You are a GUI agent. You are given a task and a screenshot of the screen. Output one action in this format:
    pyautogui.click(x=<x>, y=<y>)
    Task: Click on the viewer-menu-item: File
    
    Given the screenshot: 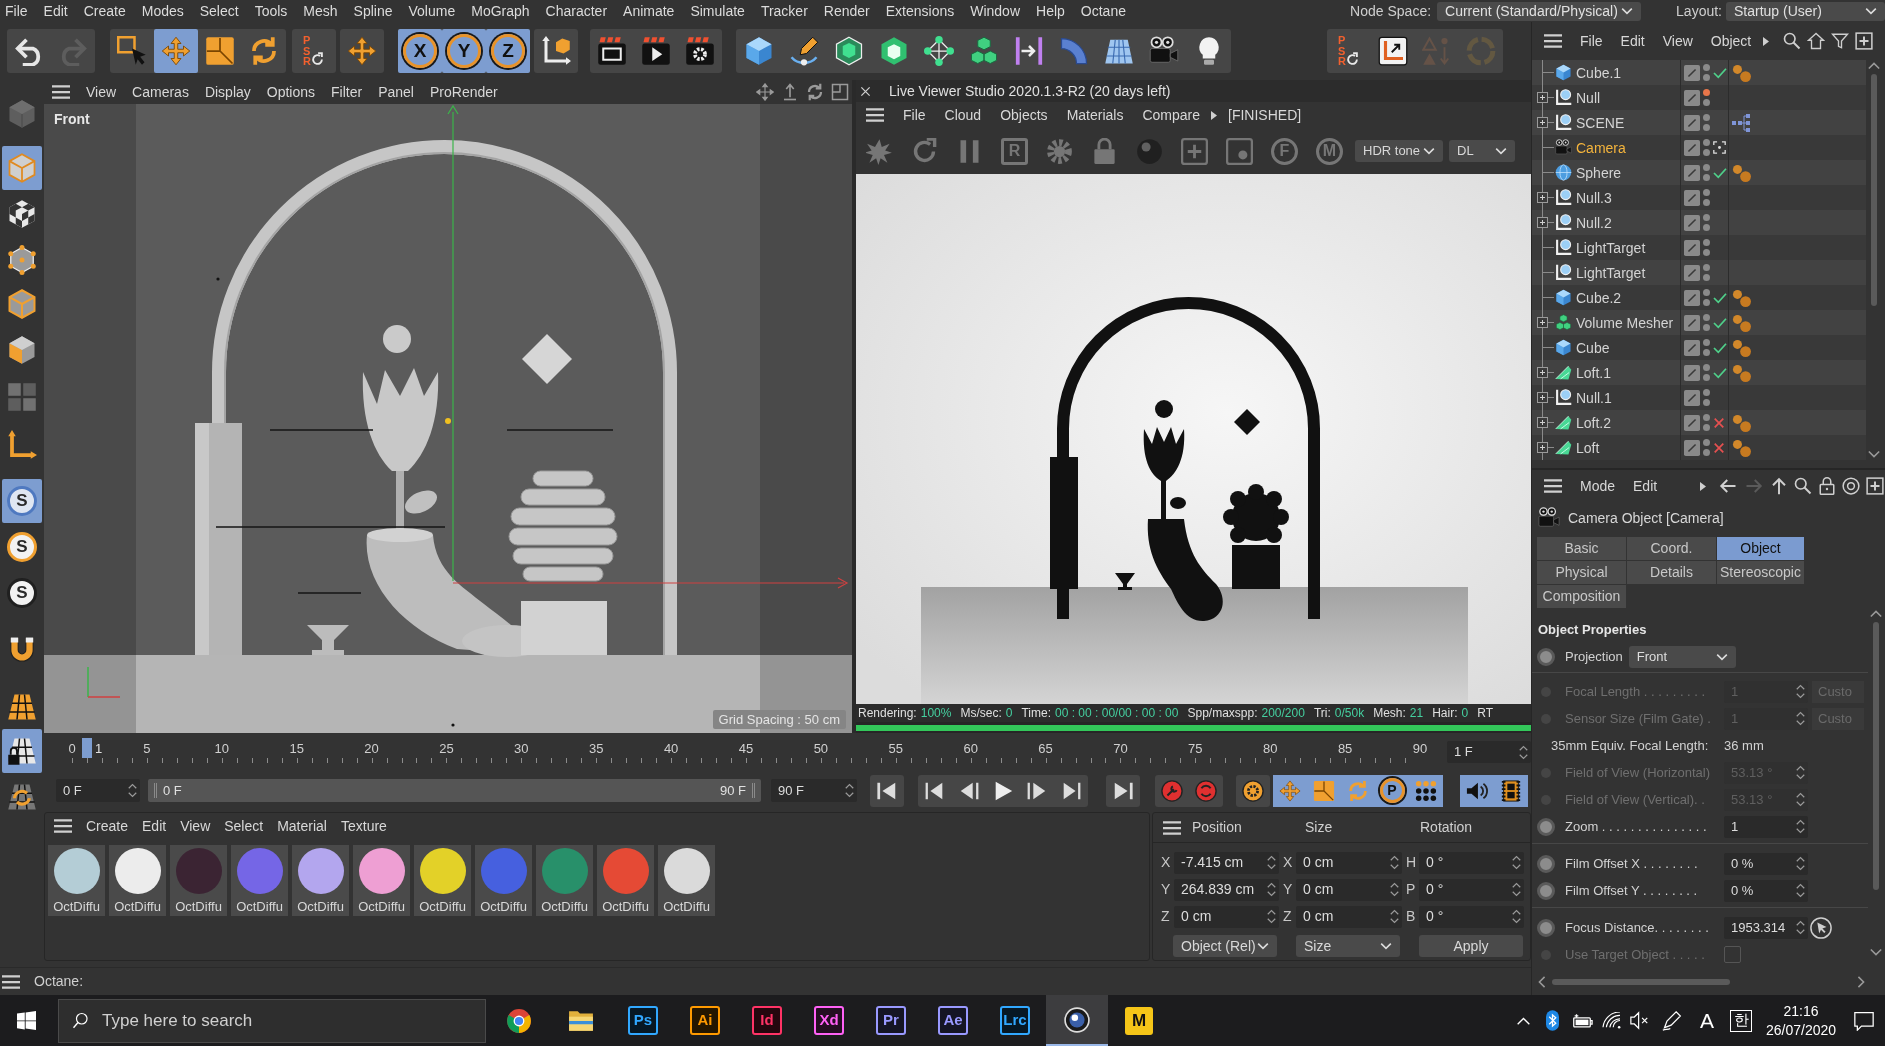 What is the action you would take?
    pyautogui.click(x=914, y=115)
    